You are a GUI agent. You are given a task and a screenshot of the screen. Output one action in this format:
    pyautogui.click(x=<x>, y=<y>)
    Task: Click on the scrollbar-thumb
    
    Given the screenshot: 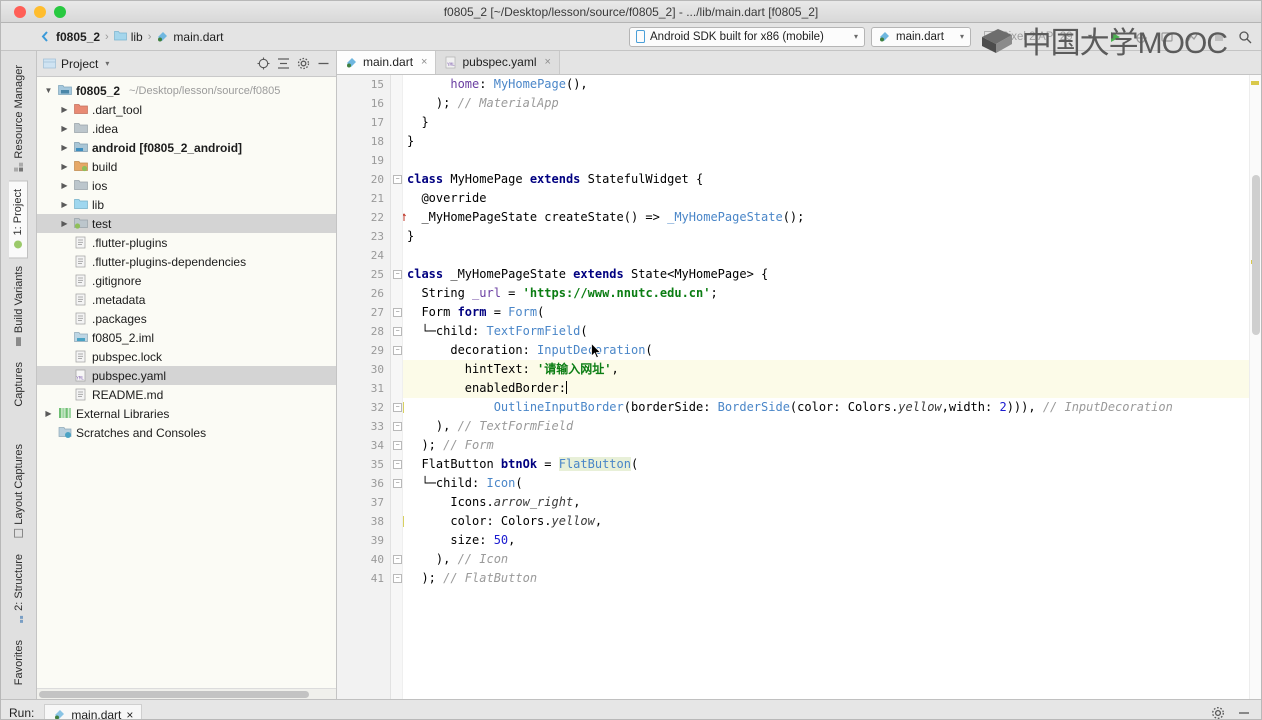 What is the action you would take?
    pyautogui.click(x=174, y=694)
    